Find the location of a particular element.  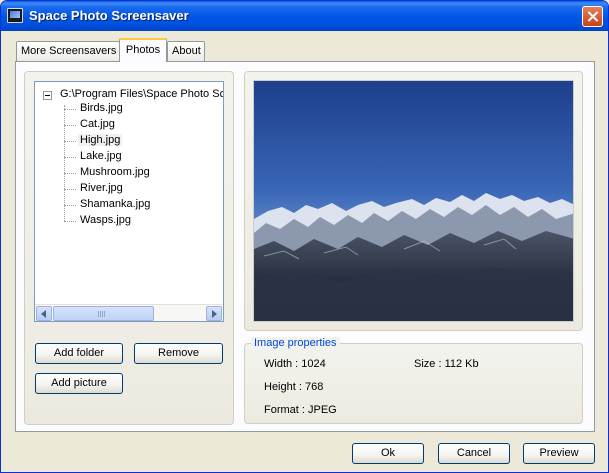

horizontal-scrollbar is located at coordinates (129, 312).